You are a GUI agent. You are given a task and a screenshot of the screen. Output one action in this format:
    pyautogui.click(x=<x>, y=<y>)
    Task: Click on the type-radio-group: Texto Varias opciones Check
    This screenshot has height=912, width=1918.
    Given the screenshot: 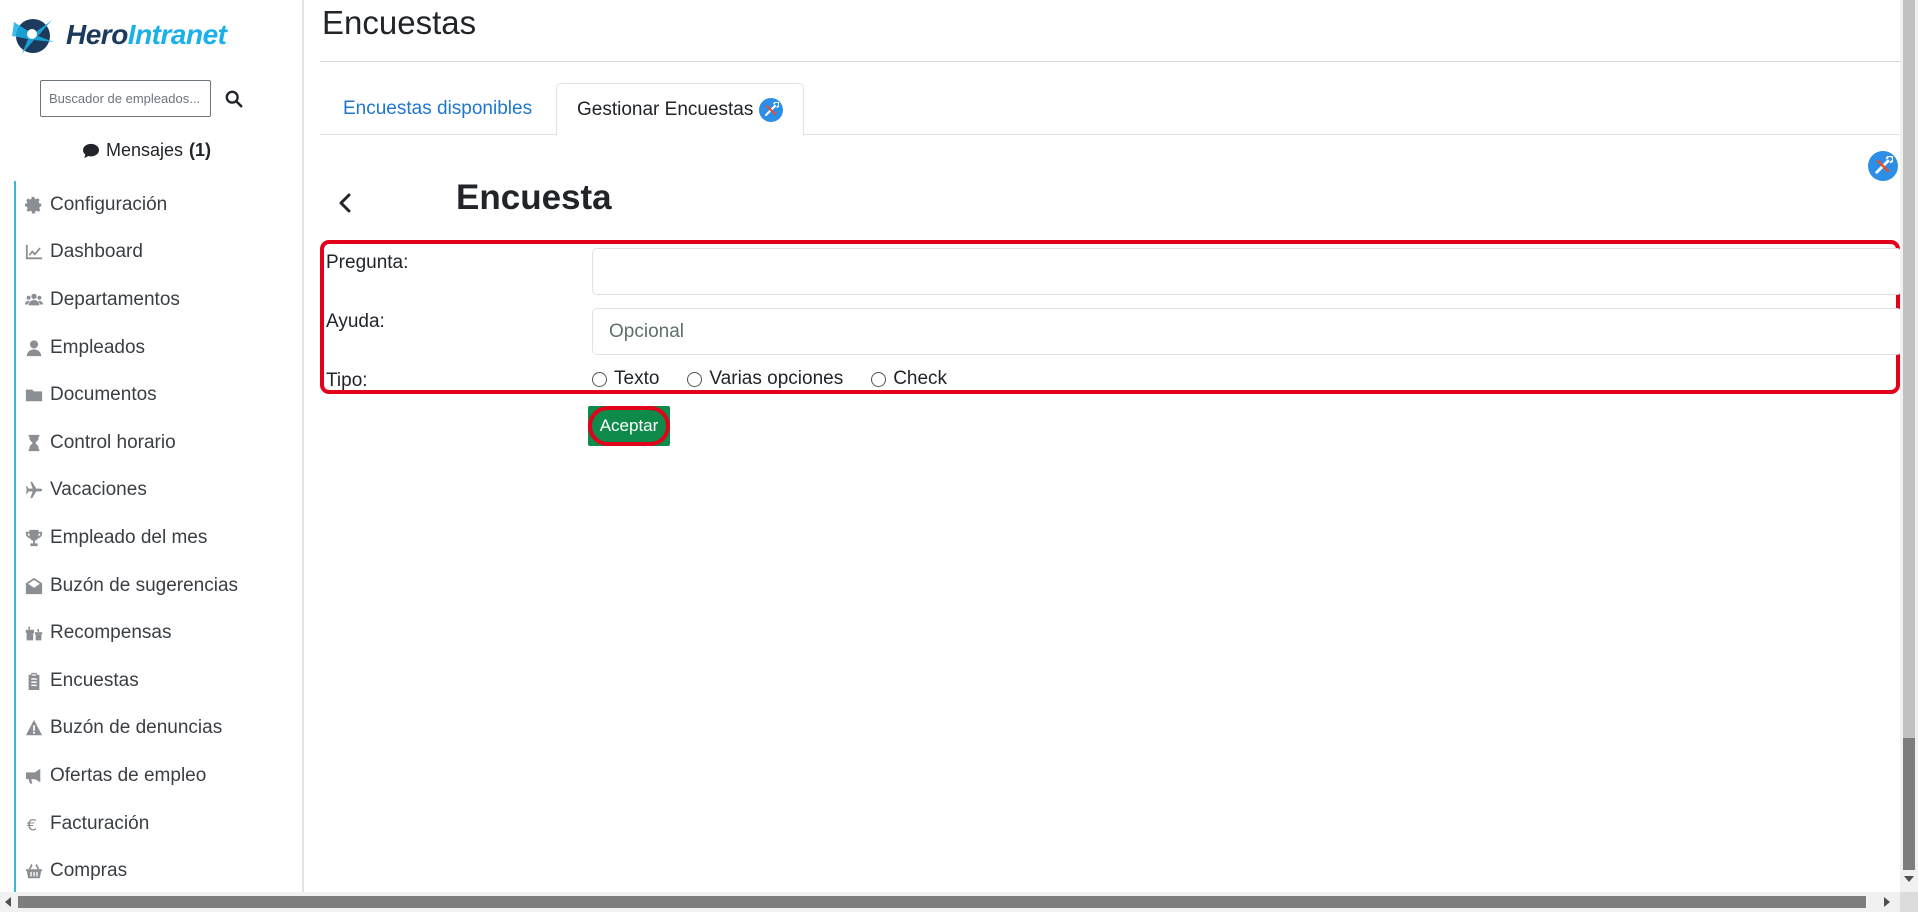 What is the action you would take?
    pyautogui.click(x=783, y=379)
    